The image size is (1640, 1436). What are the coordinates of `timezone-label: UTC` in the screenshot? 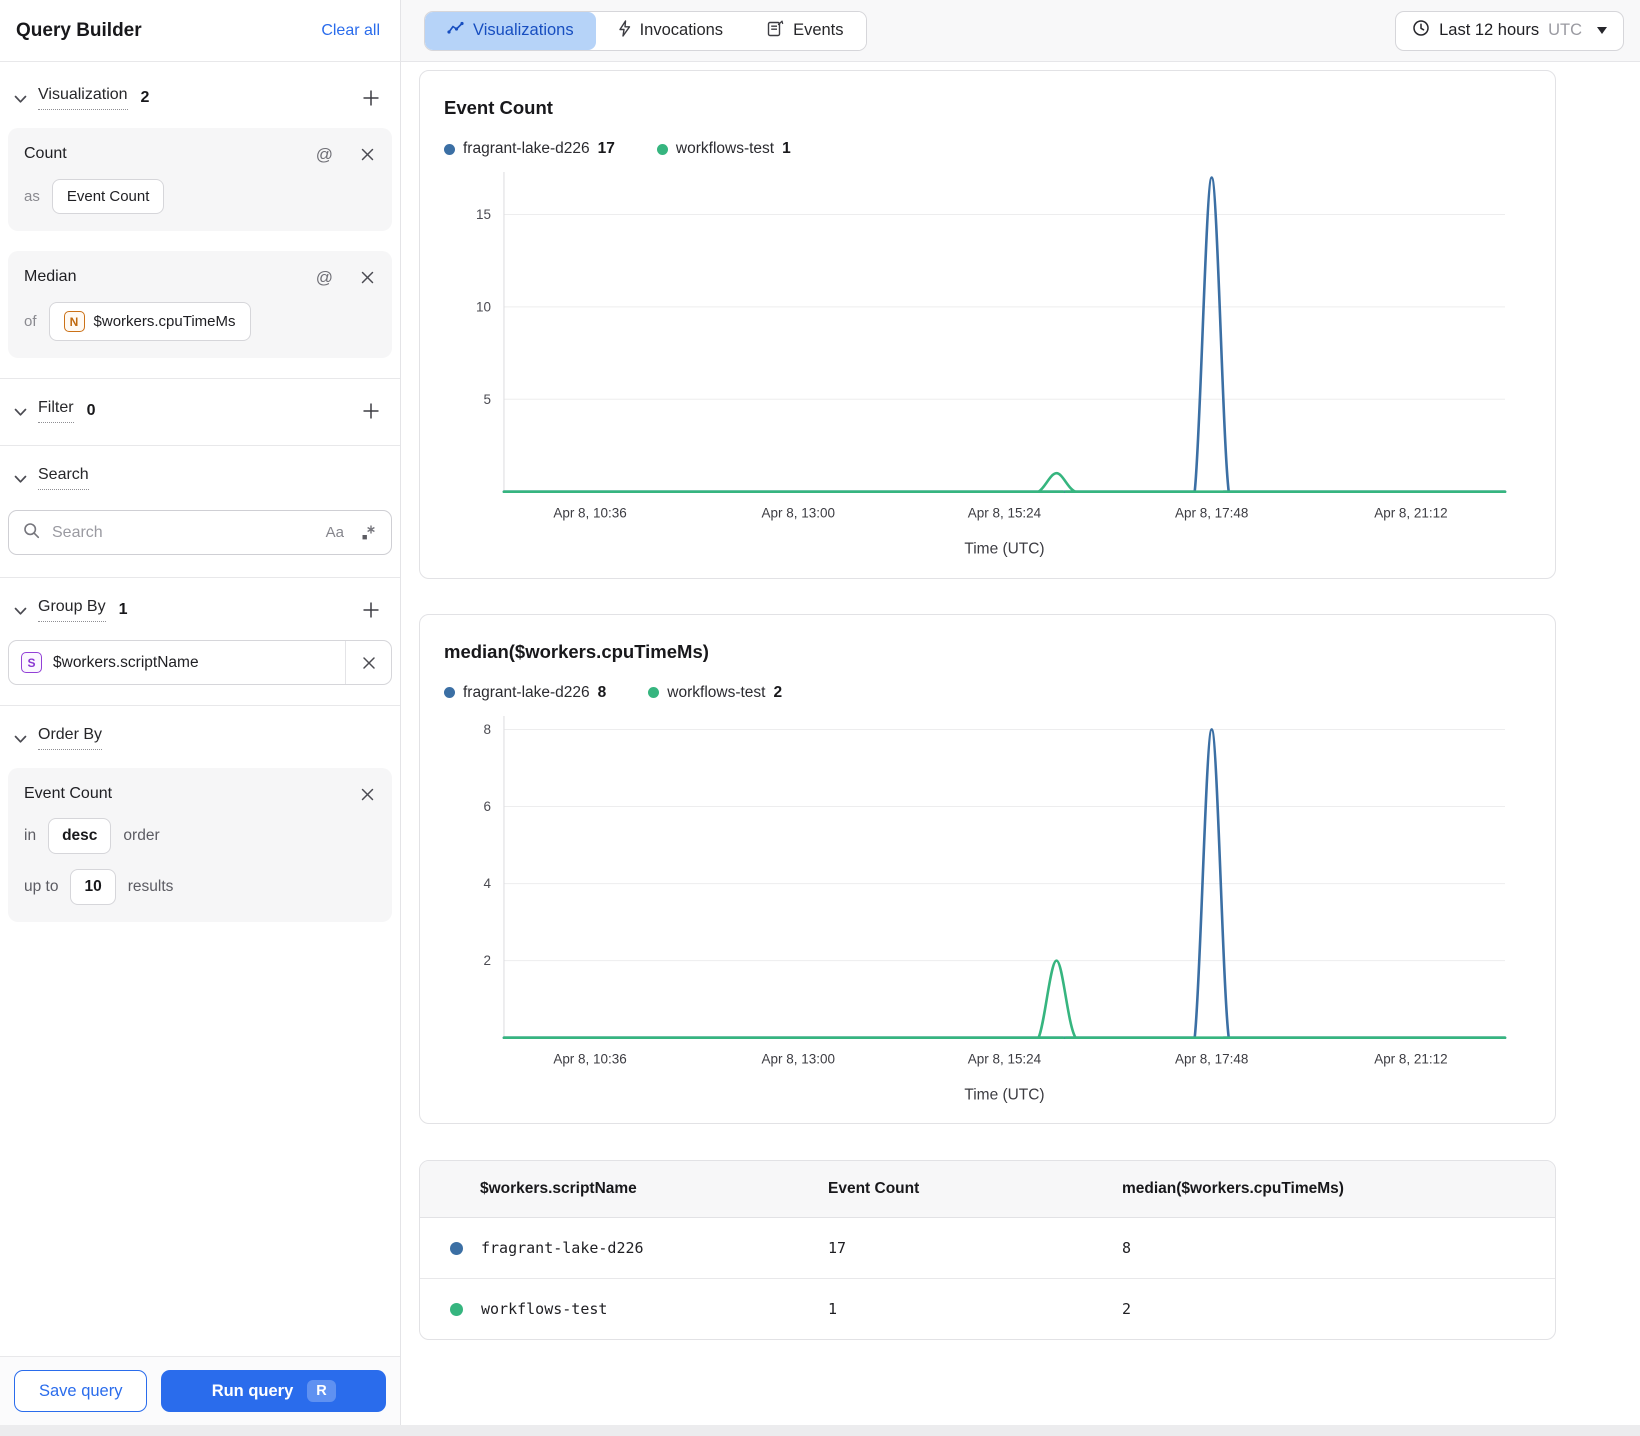 It's located at (1565, 30).